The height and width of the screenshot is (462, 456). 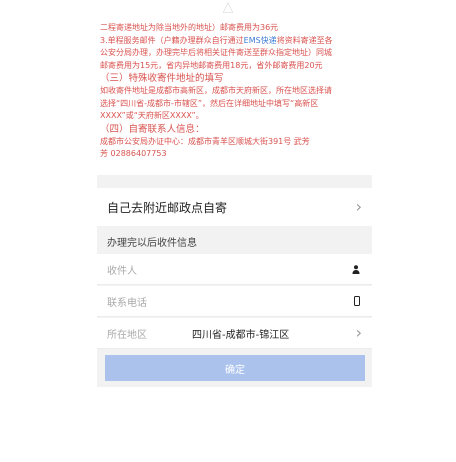 What do you see at coordinates (241, 335) in the screenshot?
I see `region-value: 四川省-成都市-锦江区` at bounding box center [241, 335].